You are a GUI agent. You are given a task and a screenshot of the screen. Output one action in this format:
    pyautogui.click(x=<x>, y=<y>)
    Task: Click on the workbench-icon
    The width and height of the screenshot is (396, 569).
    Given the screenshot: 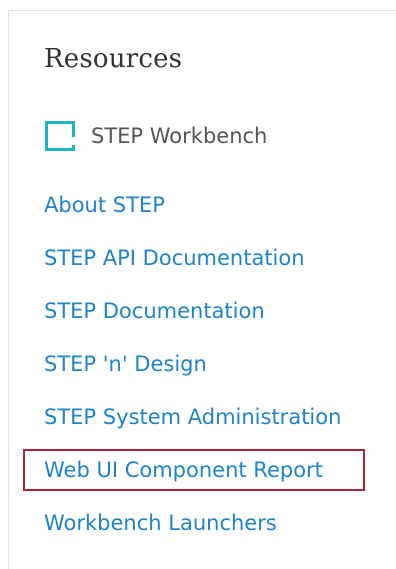 What is the action you would take?
    pyautogui.click(x=60, y=136)
    